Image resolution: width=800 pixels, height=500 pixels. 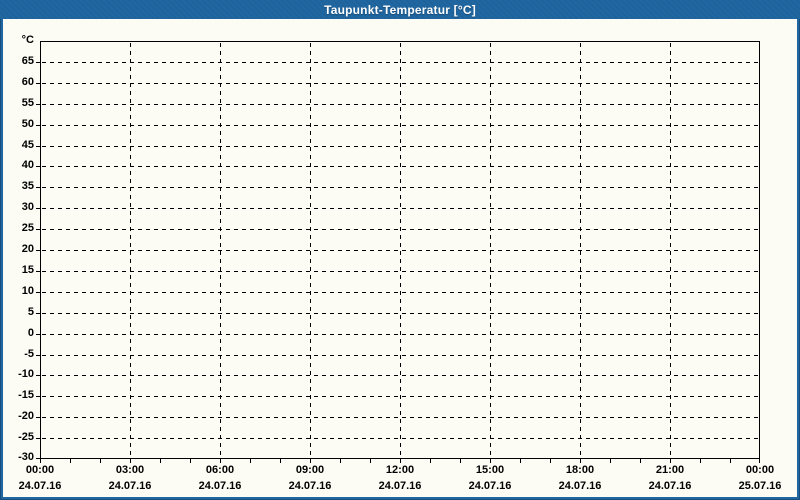 What do you see at coordinates (759, 250) in the screenshot?
I see `plot-border-right` at bounding box center [759, 250].